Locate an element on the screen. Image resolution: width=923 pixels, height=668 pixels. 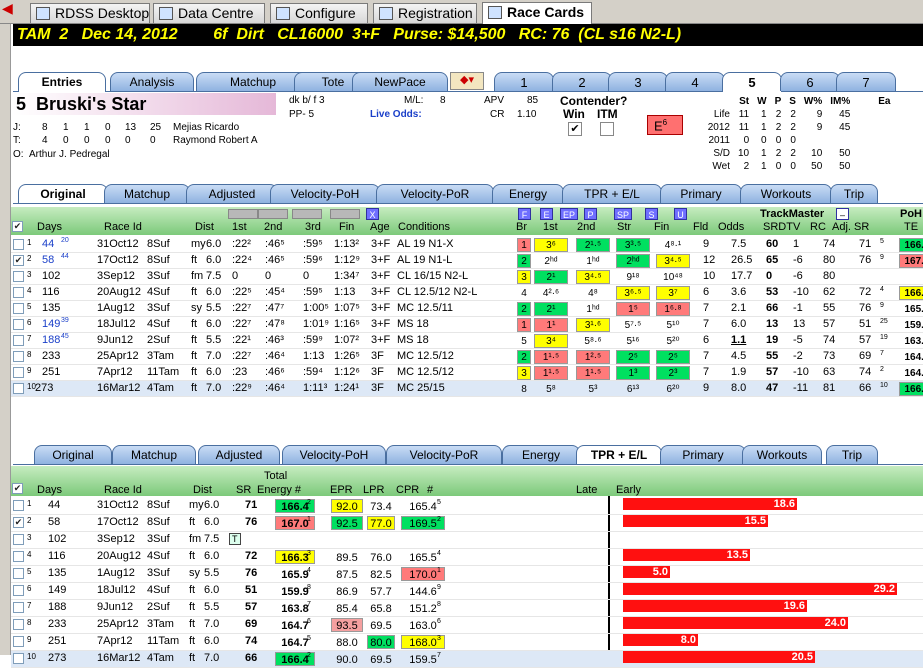
race-tab-7: 7 is located at coordinates (866, 81).